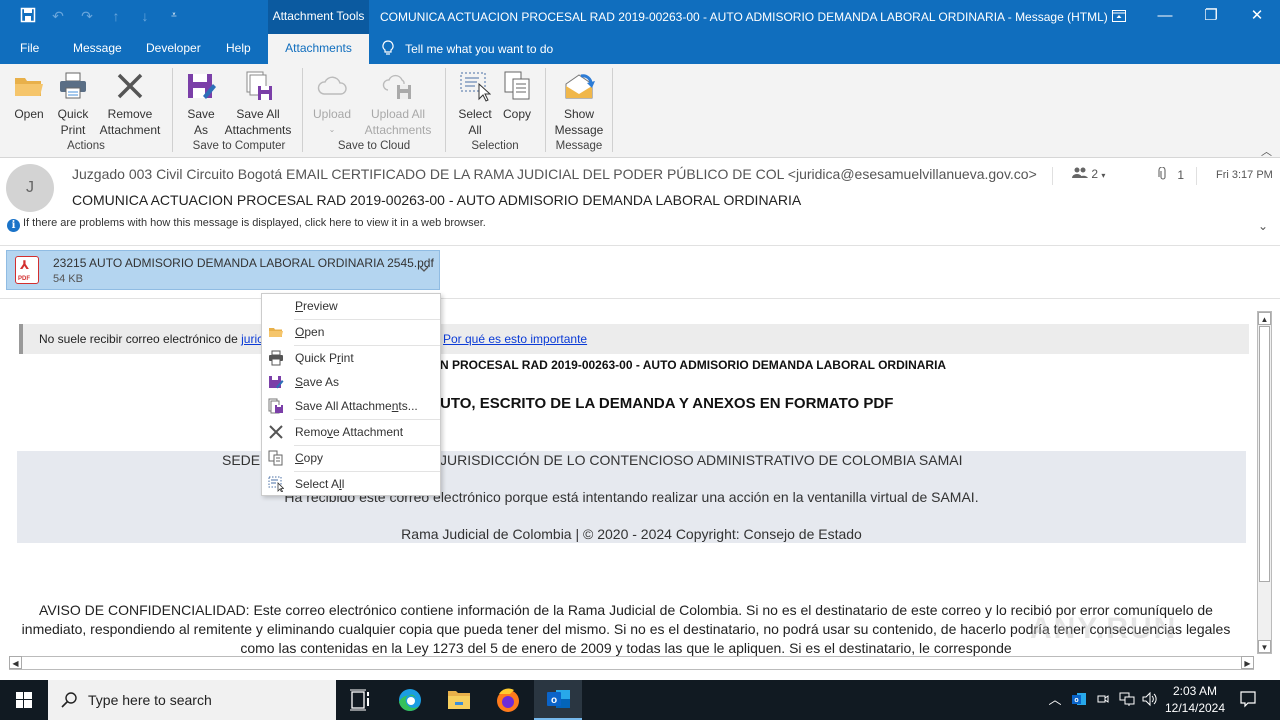 The height and width of the screenshot is (723, 1280). What do you see at coordinates (1266, 151) in the screenshot?
I see `collapse-ribbon-icon: ︿` at bounding box center [1266, 151].